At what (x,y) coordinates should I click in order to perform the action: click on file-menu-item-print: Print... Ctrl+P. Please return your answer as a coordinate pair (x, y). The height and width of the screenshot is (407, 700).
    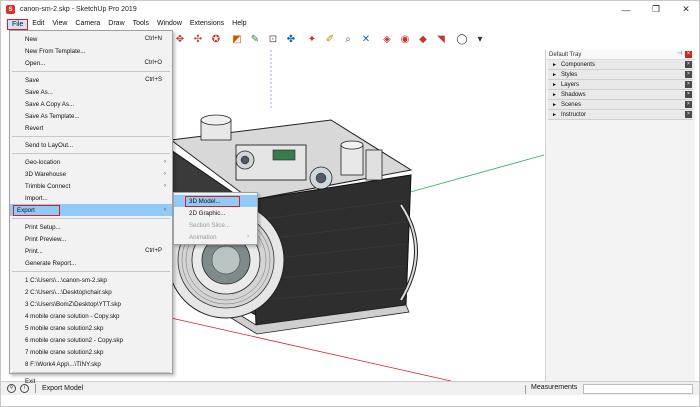
    Looking at the image, I should click on (91, 251).